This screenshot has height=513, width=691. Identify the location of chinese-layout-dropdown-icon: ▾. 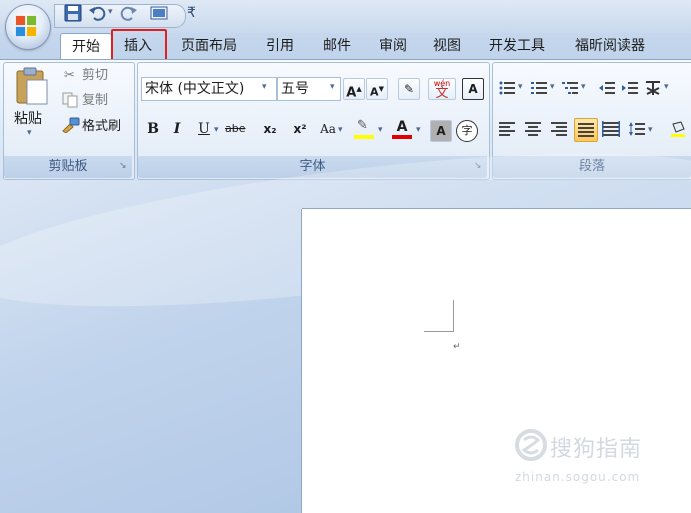
(666, 87).